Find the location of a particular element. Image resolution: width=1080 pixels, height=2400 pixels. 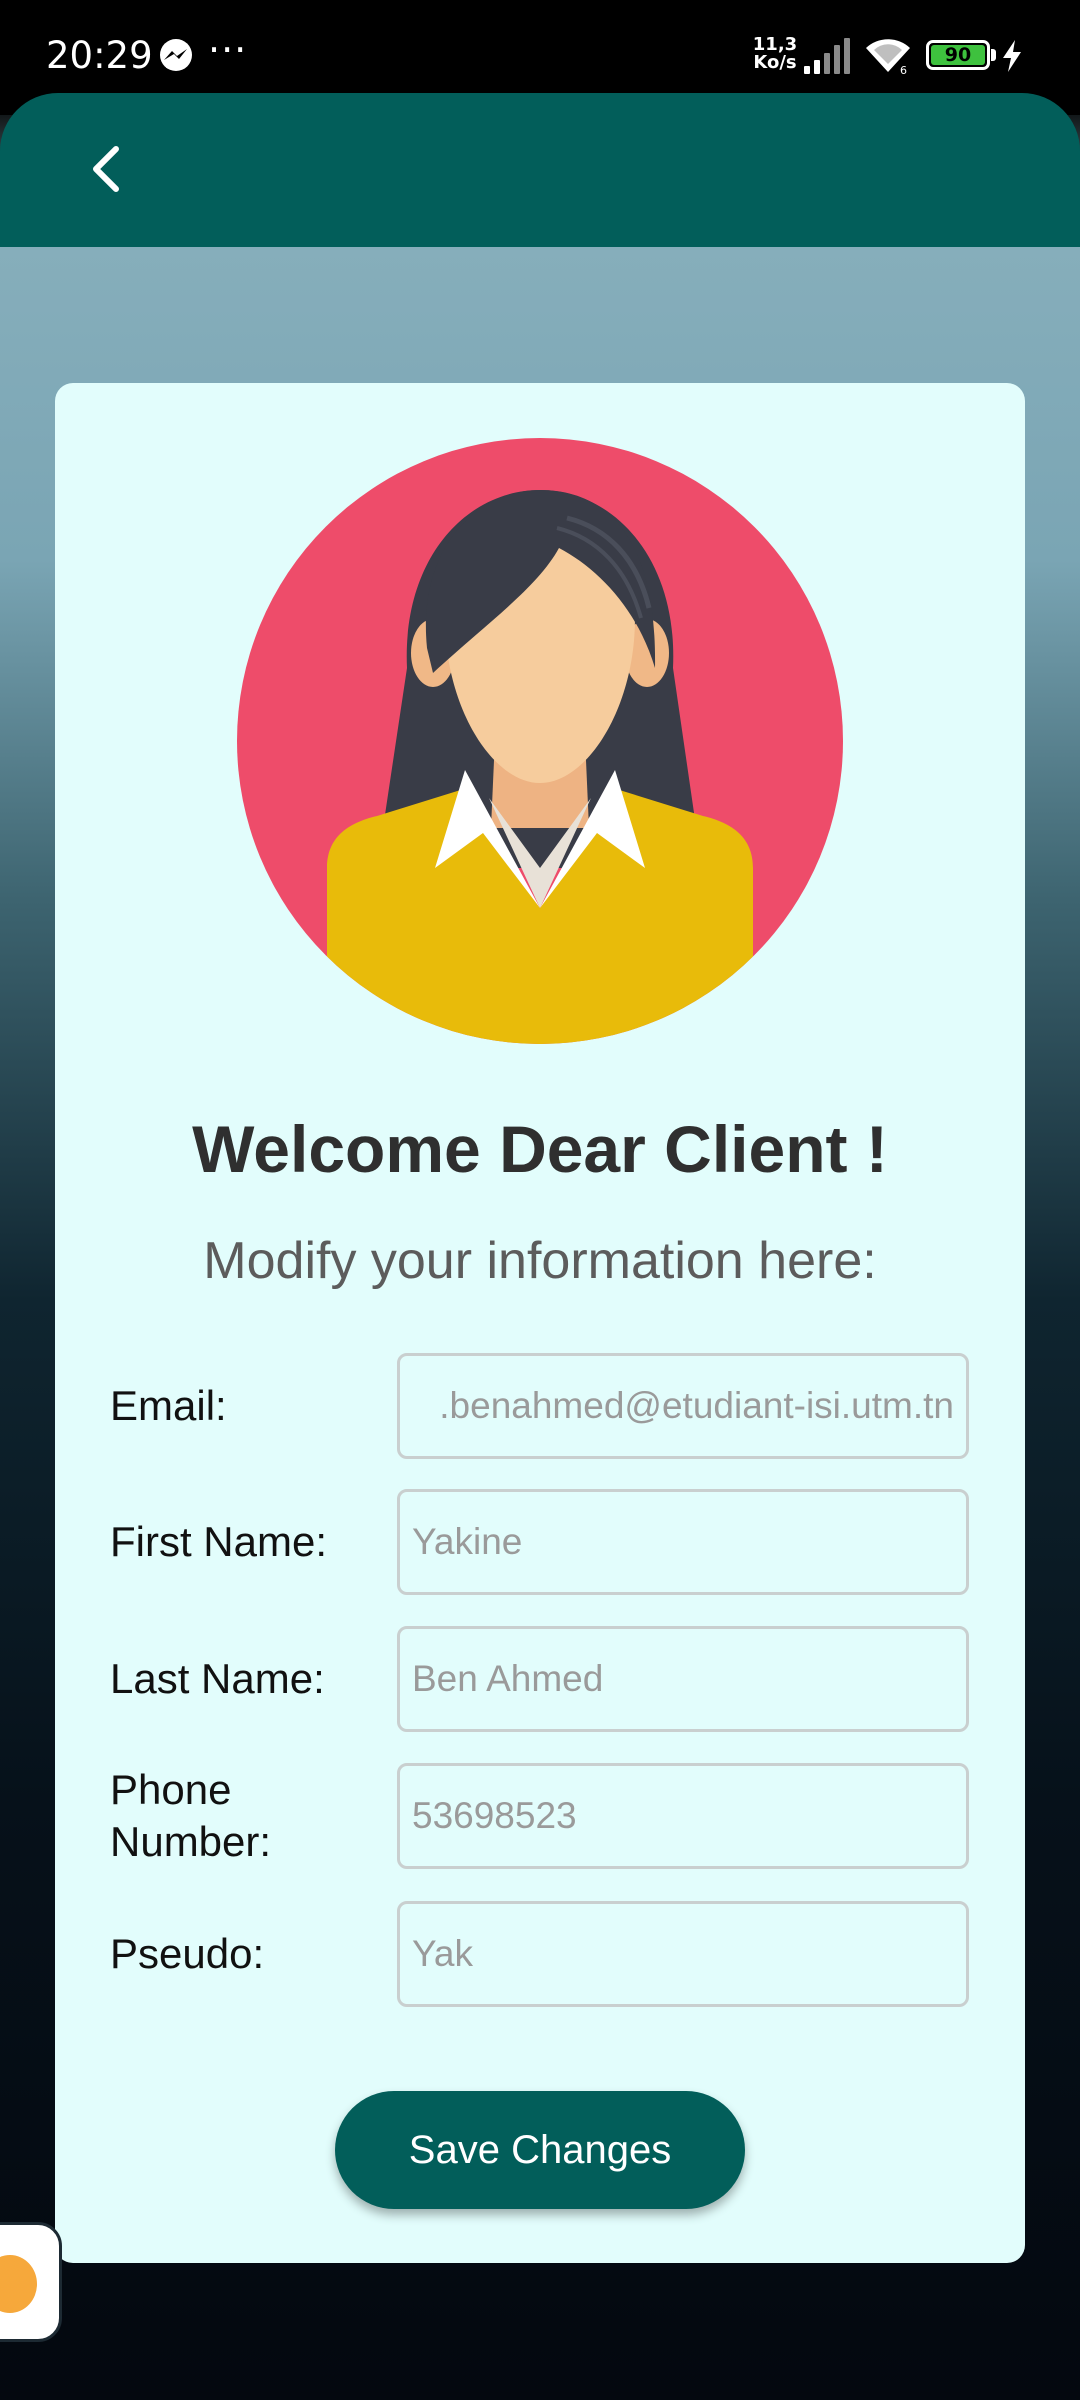

floating-assistant-bubble is located at coordinates (31, 2282).